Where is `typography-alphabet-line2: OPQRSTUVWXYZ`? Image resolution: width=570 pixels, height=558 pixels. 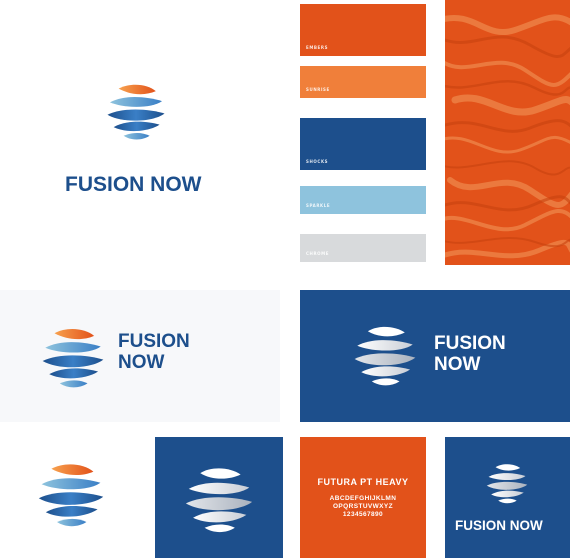
typography-alphabet-line2: OPQRSTUVWXYZ is located at coordinates (363, 506).